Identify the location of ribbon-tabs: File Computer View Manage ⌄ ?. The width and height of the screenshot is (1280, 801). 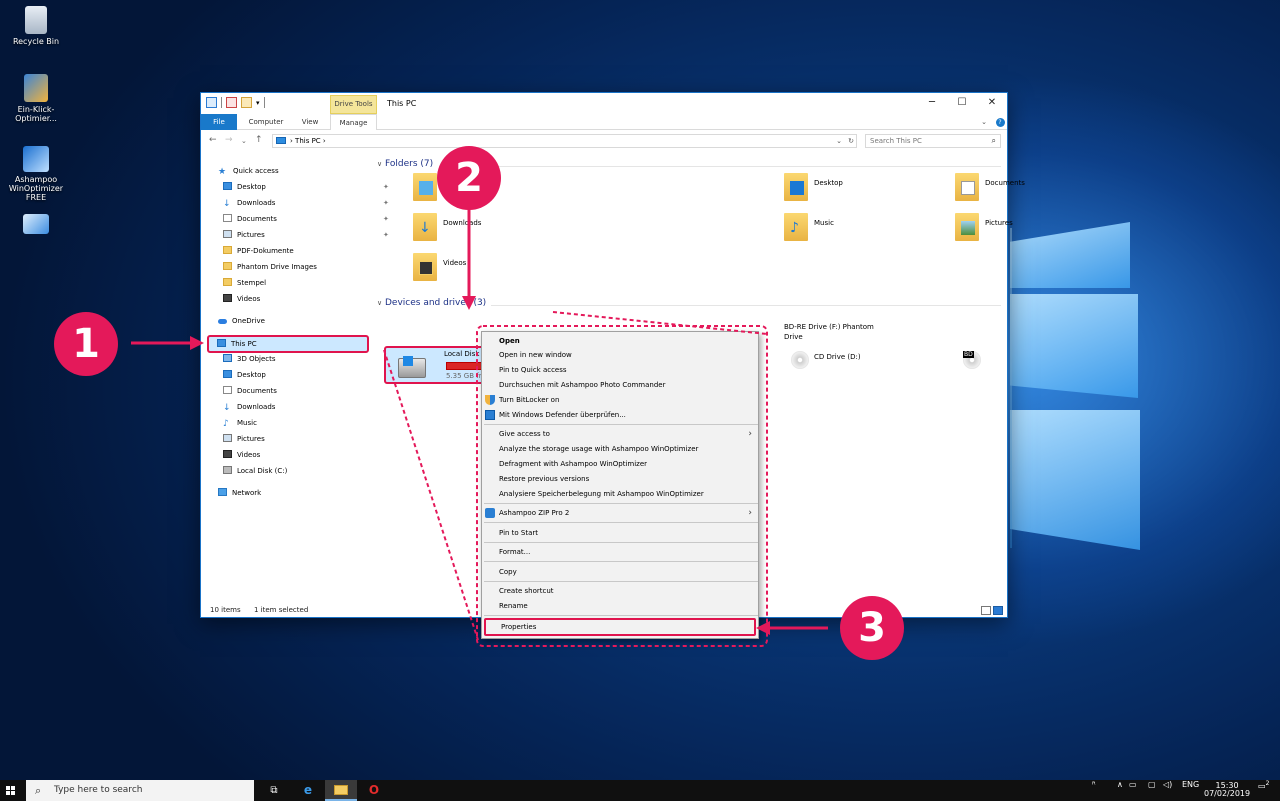
(604, 122).